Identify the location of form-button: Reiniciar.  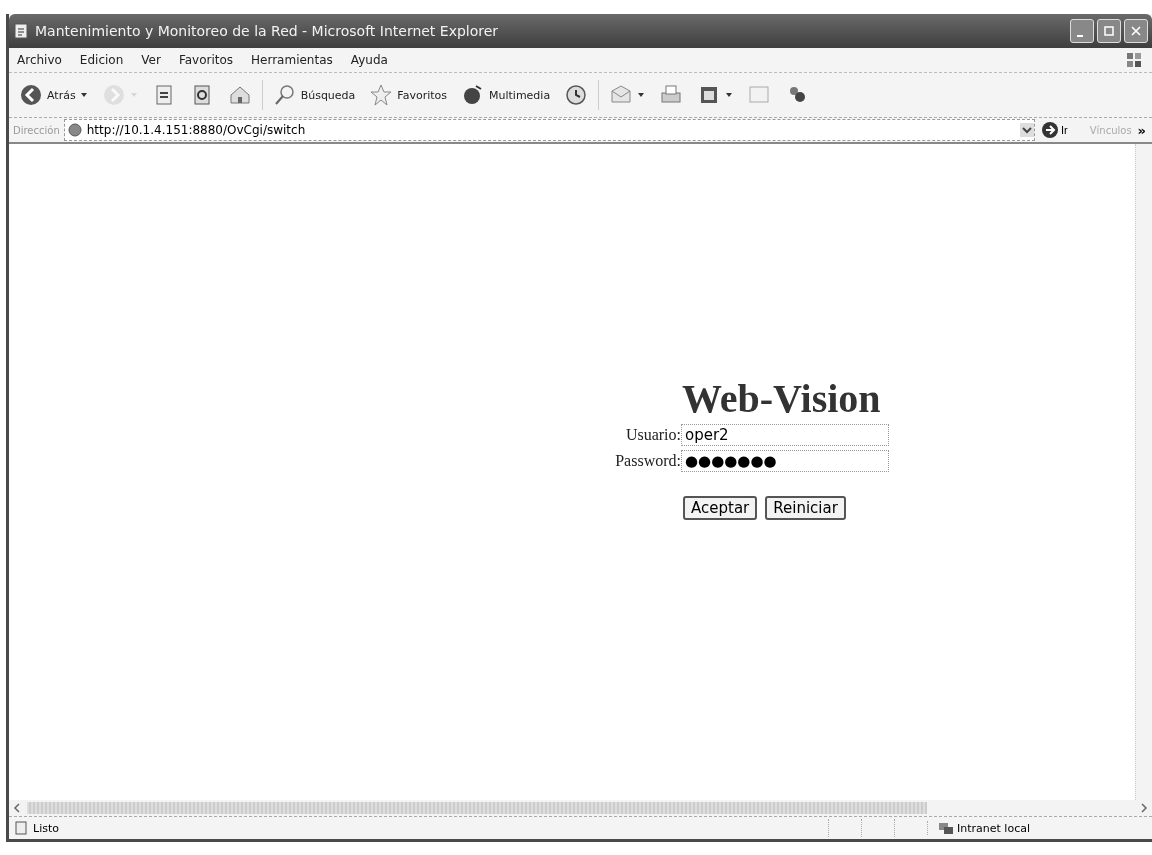
(805, 508).